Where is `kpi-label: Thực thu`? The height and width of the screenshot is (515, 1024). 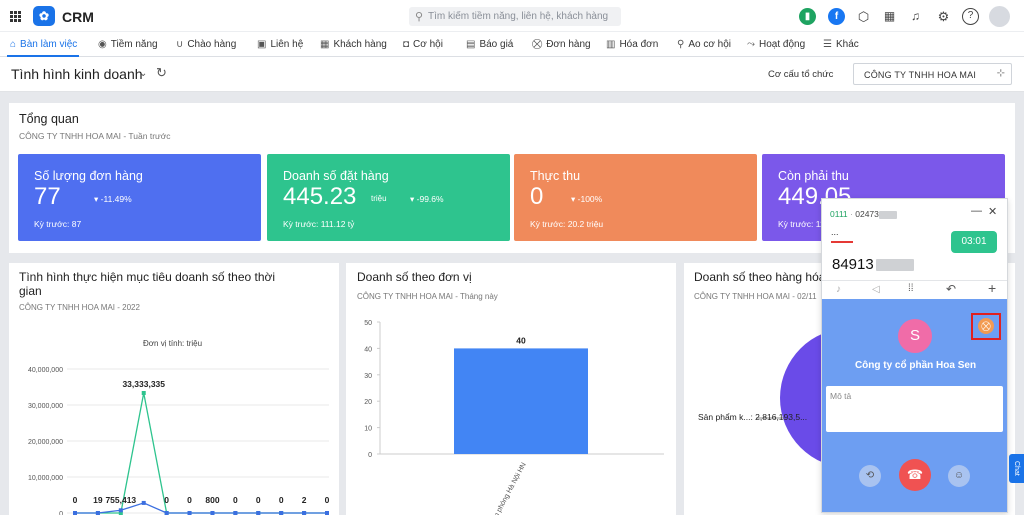
kpi-label: Thực thu is located at coordinates (555, 176).